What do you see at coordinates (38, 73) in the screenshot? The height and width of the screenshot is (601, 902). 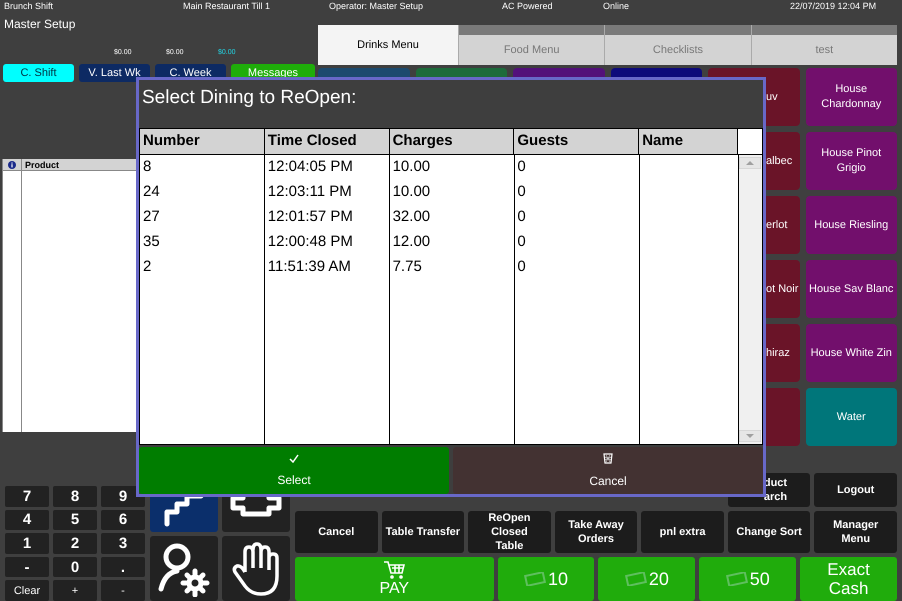 I see `period-button: C. Shift` at bounding box center [38, 73].